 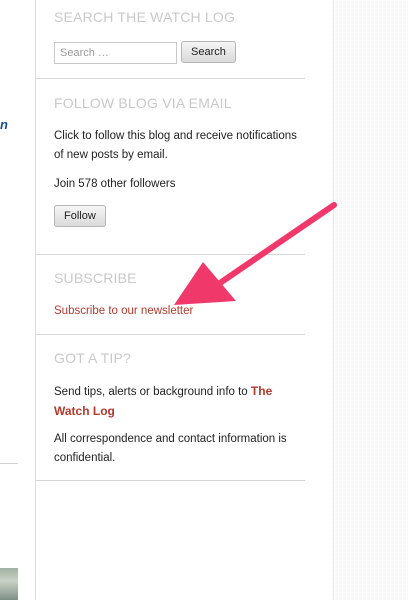 What do you see at coordinates (92, 358) in the screenshot?
I see `tip-widget-title: GOT A TIP?` at bounding box center [92, 358].